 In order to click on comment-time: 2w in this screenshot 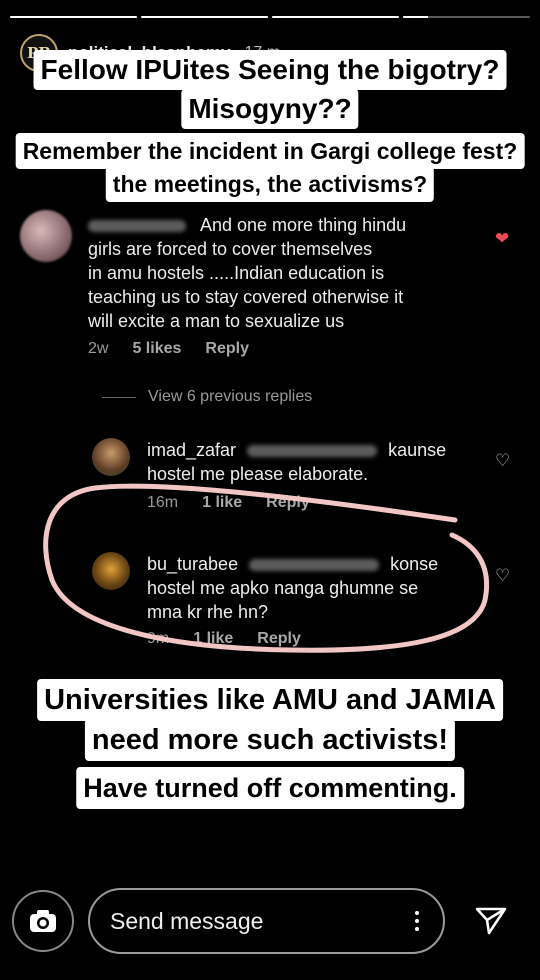, I will do `click(98, 348)`.